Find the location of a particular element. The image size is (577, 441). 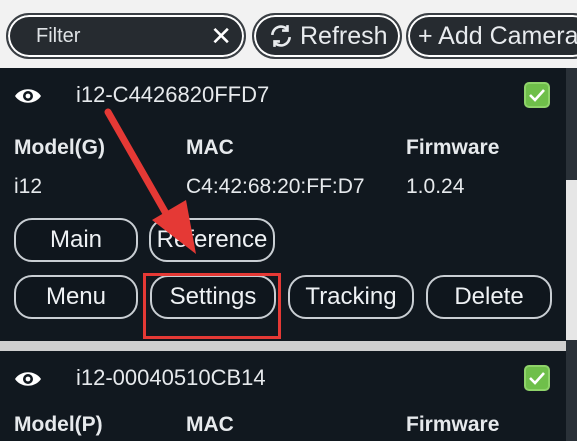

add-camera-button: + Add Camera is located at coordinates (491, 36).